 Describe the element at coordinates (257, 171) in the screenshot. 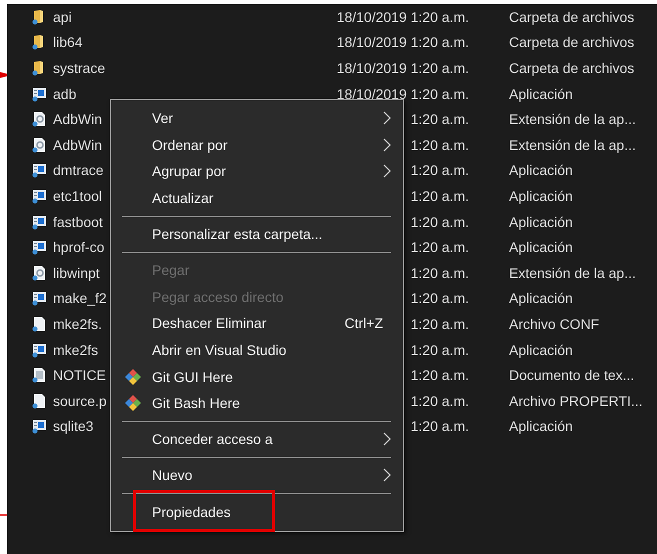

I see `menu-item: Agrupar por` at that location.